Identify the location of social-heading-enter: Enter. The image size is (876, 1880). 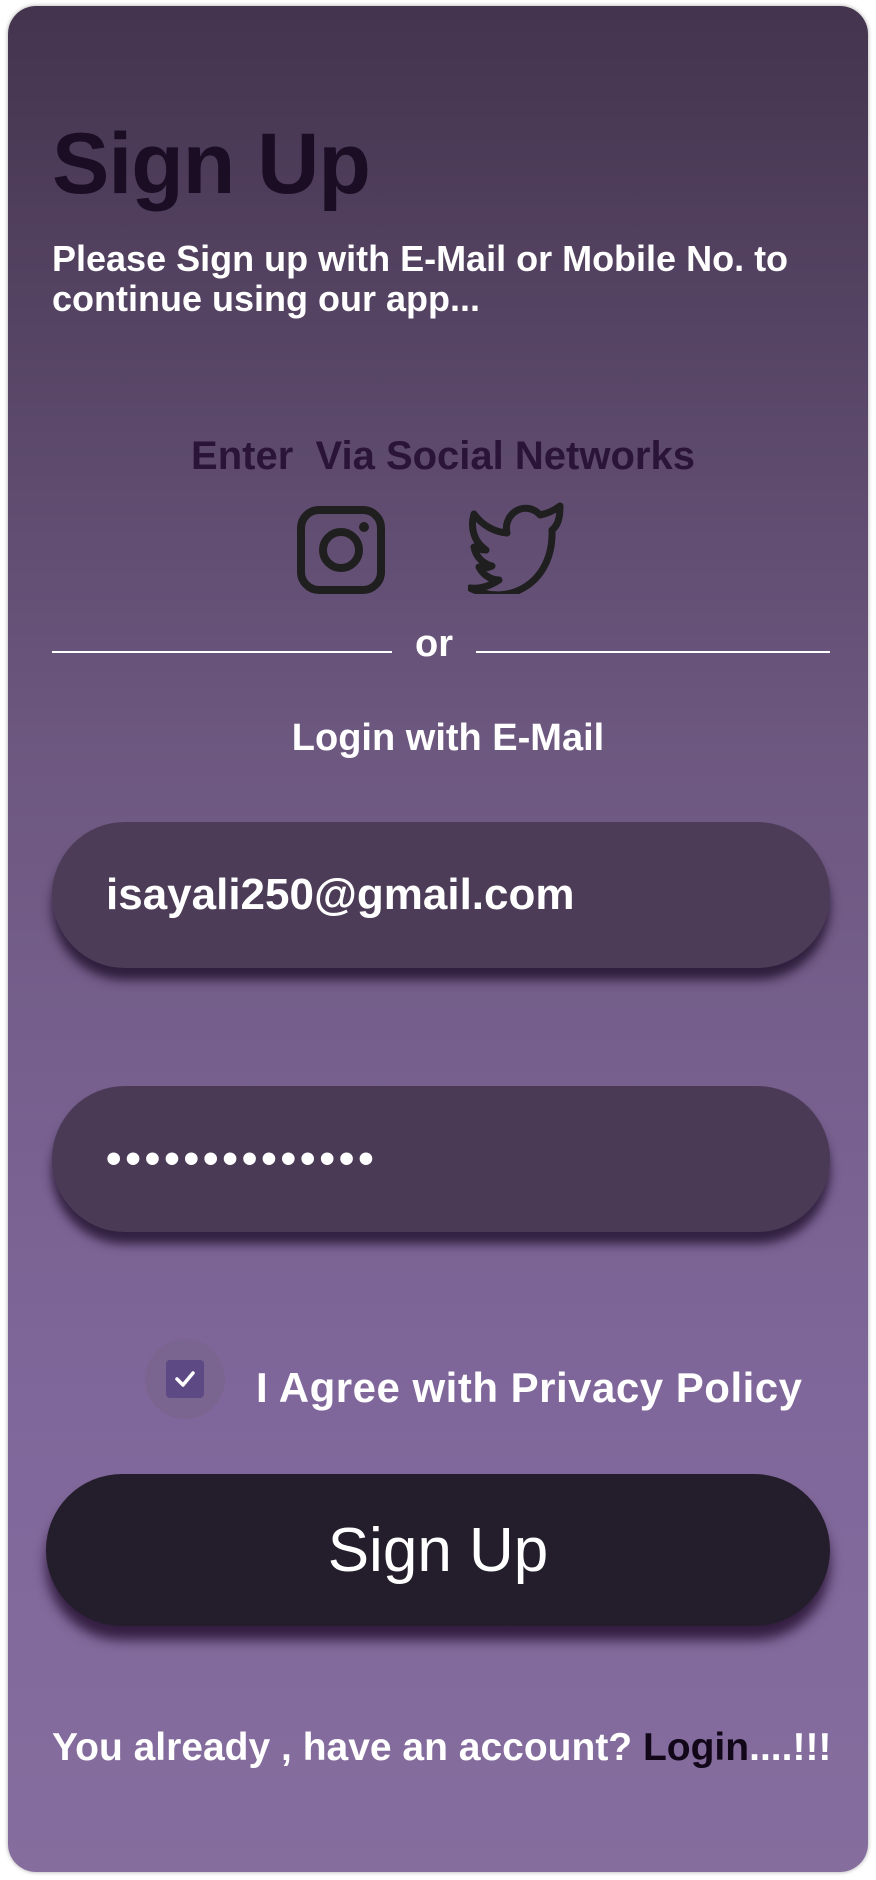
(242, 456).